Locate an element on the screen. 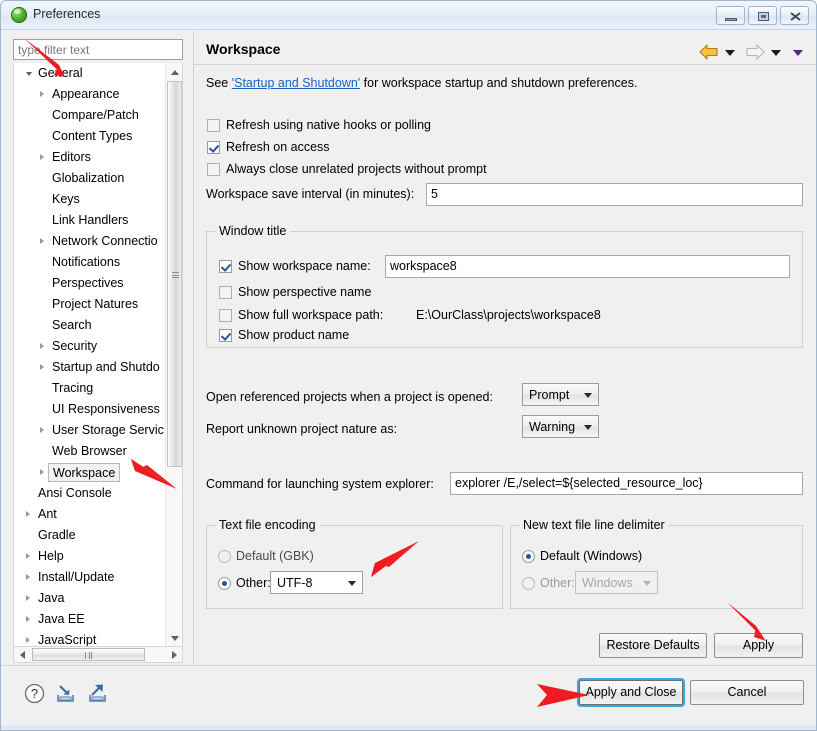  sidebar-item-search: Search is located at coordinates (90, 325).